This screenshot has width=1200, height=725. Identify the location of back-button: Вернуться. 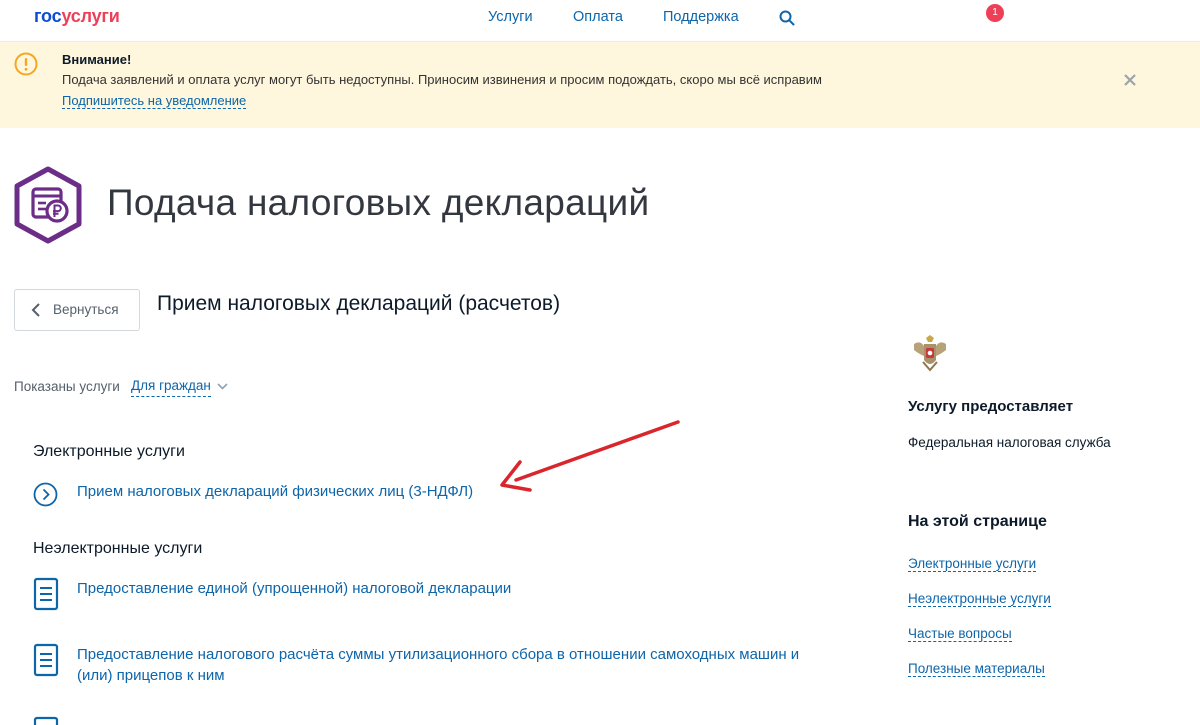
(77, 310).